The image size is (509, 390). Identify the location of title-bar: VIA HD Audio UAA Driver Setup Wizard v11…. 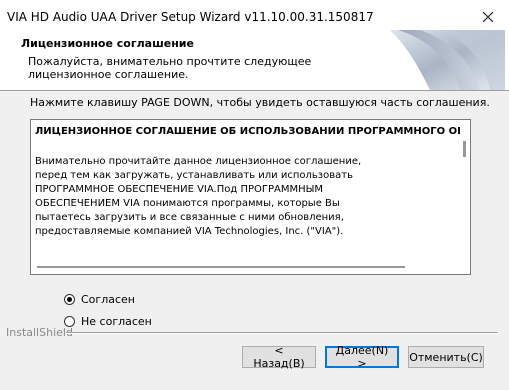
(254, 17).